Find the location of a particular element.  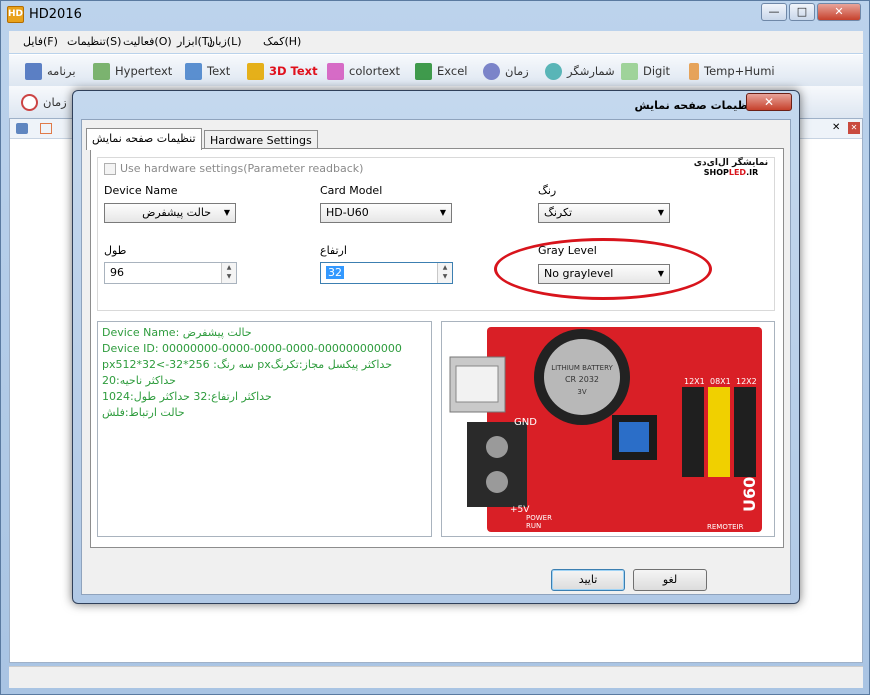

card-model-select: HD-U60 ▼ is located at coordinates (386, 213).